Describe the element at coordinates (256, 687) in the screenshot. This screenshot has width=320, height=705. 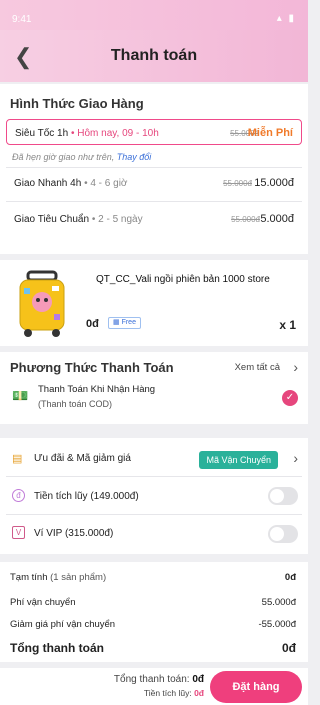
I see `place-order-button: Đặt hàng` at that location.